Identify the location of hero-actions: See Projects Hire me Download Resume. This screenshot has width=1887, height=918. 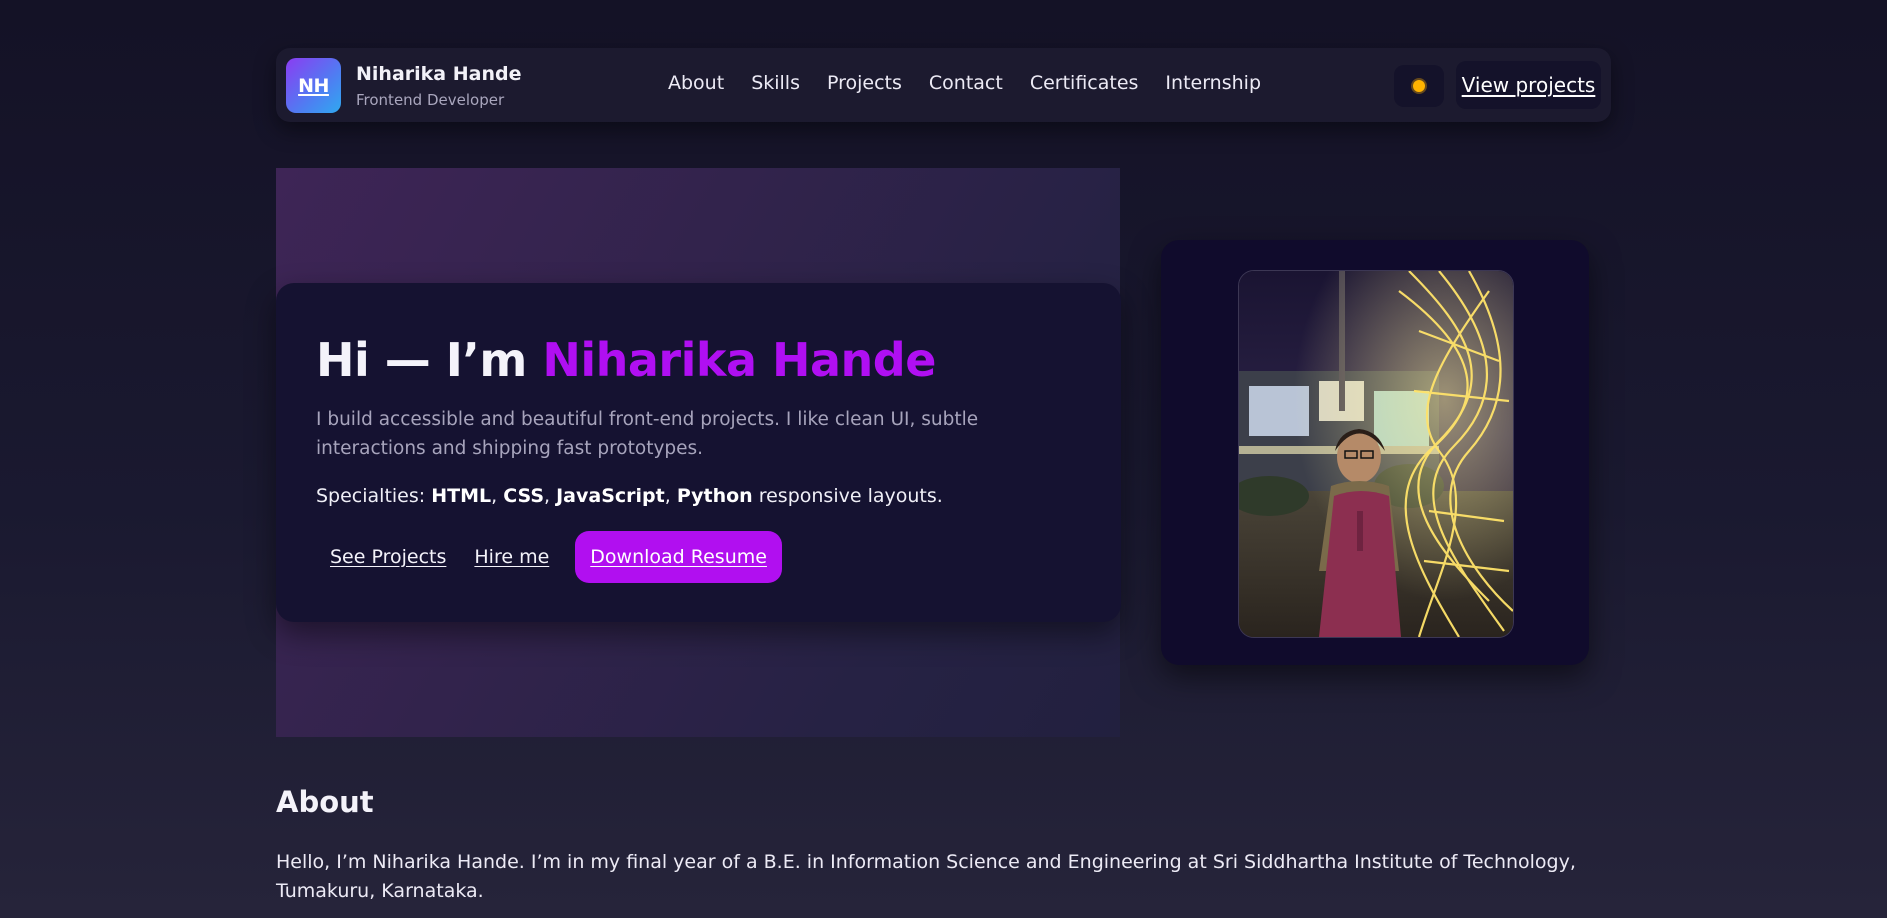
(549, 557).